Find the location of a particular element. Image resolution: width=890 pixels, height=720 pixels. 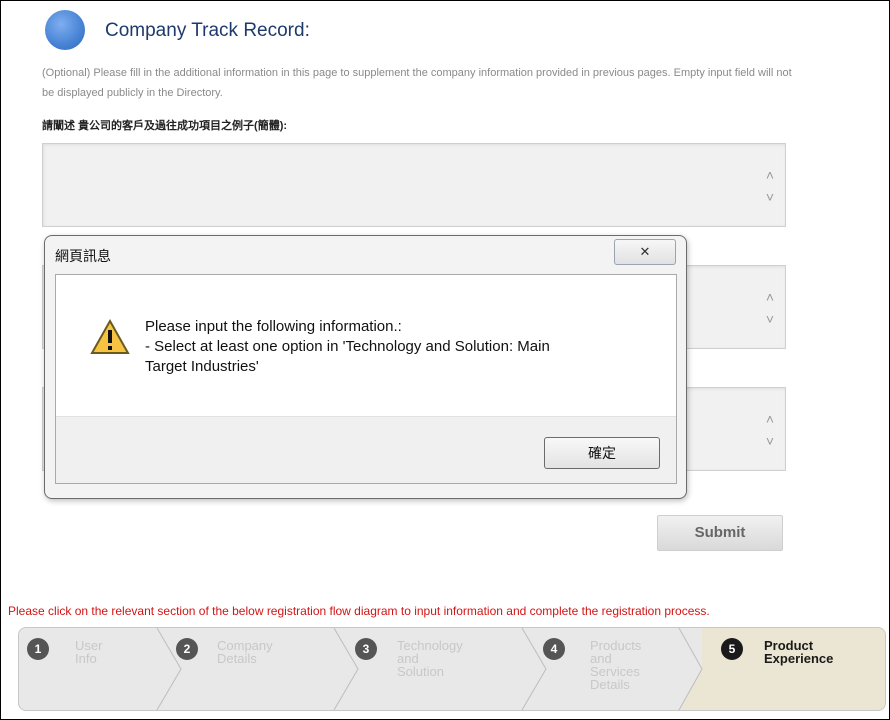

submit-button: Submit is located at coordinates (720, 533).